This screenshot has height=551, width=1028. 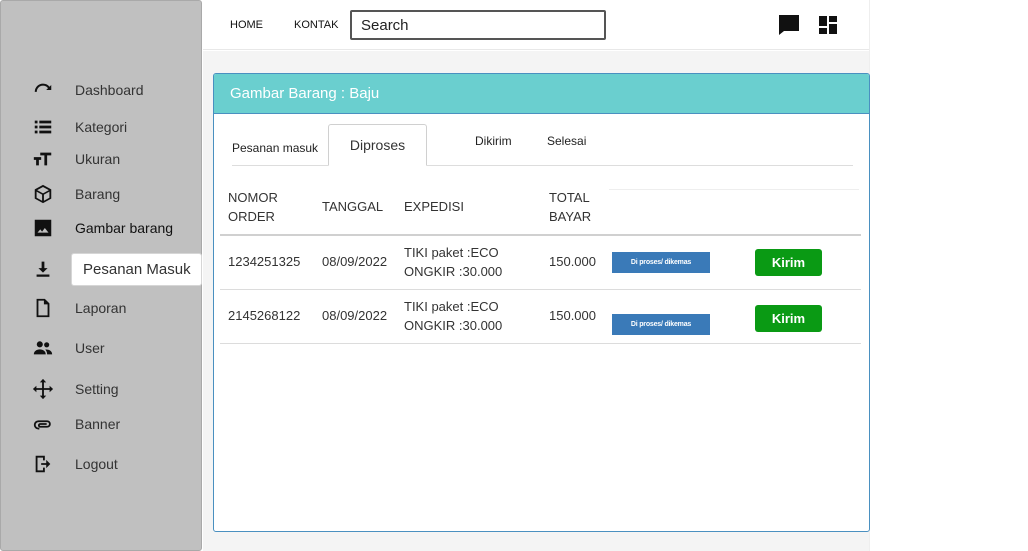 What do you see at coordinates (98, 424) in the screenshot?
I see `sidebar-item-label: Banner` at bounding box center [98, 424].